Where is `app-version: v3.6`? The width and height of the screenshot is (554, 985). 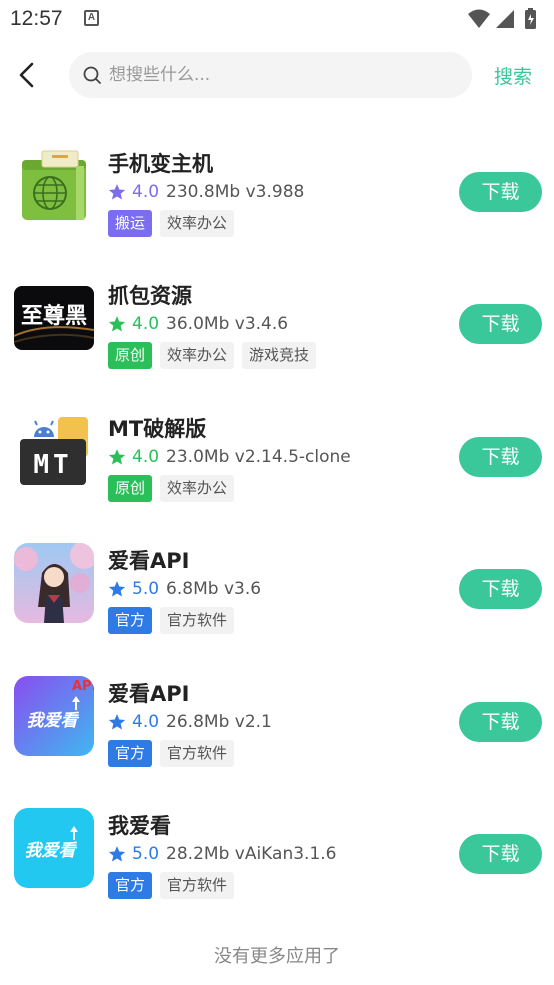
app-version: v3.6 is located at coordinates (242, 589).